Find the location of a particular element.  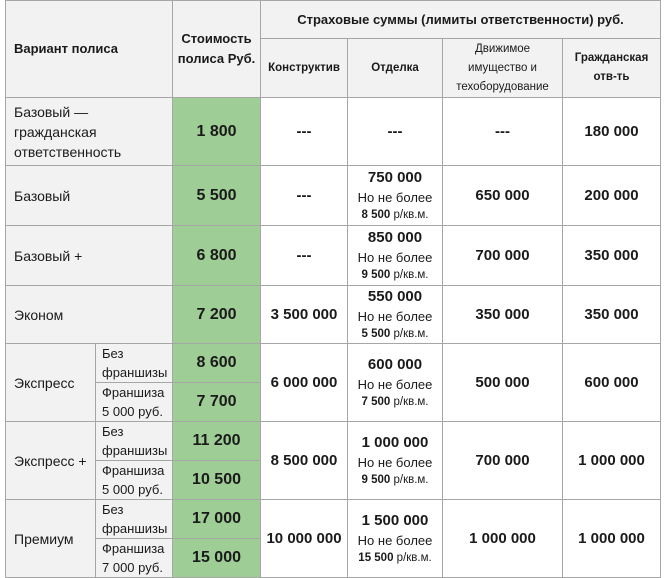

rate-value: 8 500 is located at coordinates (376, 214).